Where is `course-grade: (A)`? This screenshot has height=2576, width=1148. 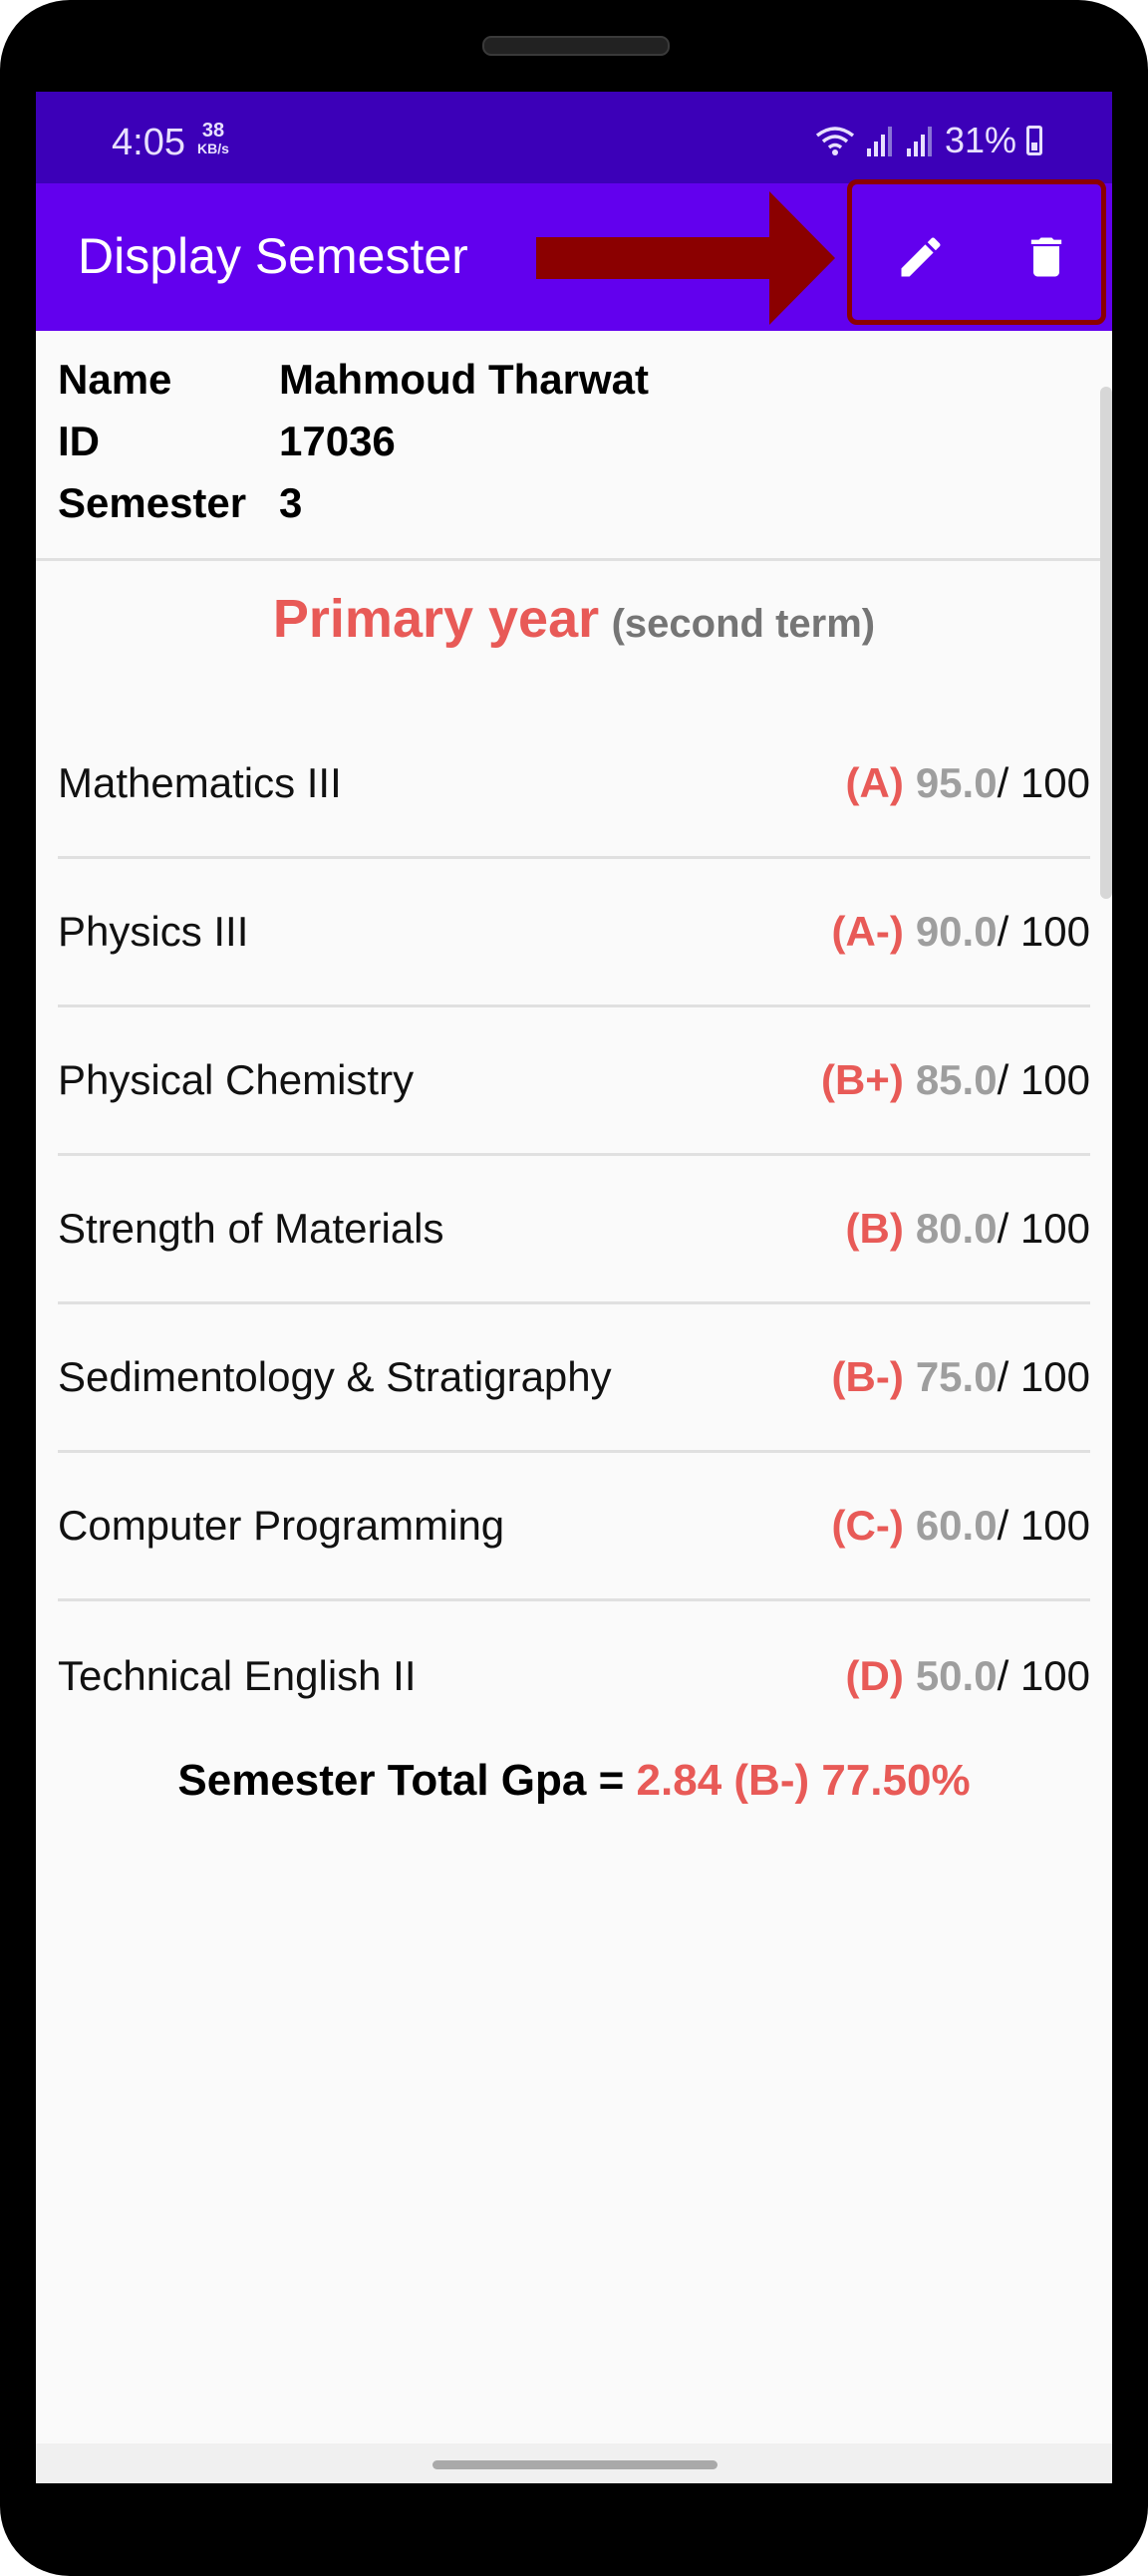 course-grade: (A) is located at coordinates (874, 782).